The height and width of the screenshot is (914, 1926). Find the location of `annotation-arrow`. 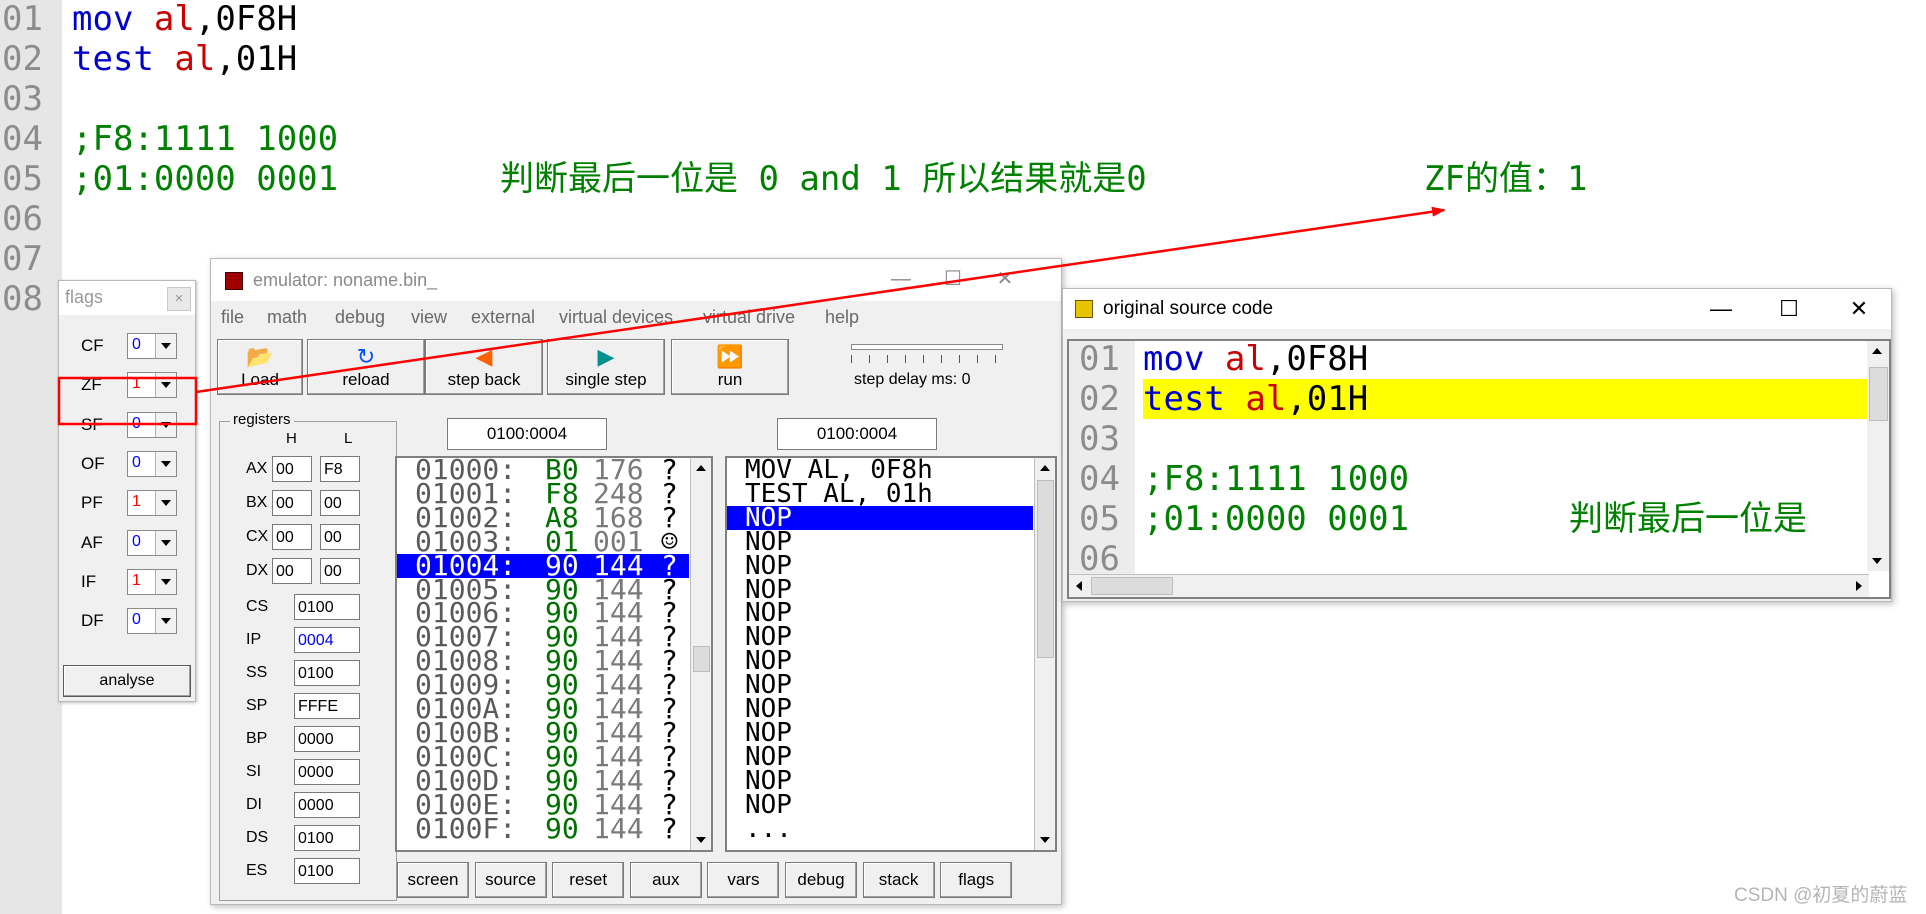

annotation-arrow is located at coordinates (820, 300).